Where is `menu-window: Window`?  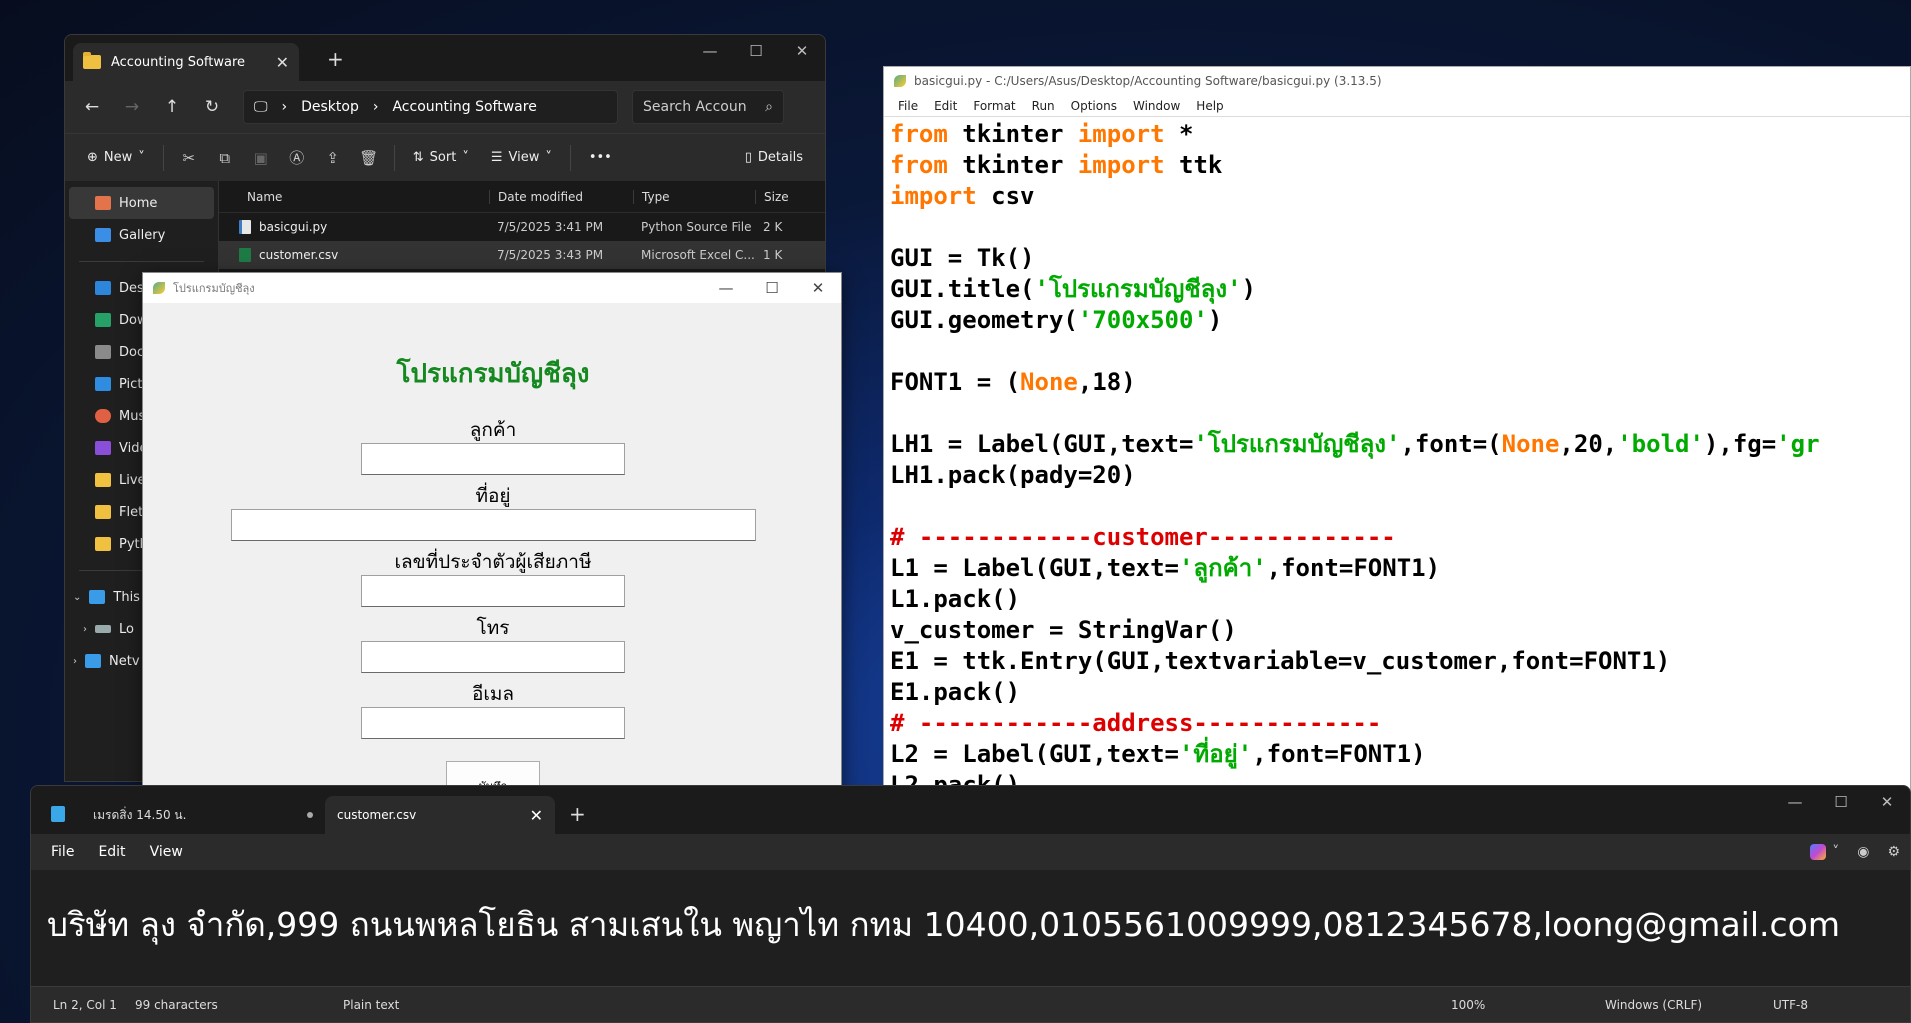 menu-window: Window is located at coordinates (1156, 106).